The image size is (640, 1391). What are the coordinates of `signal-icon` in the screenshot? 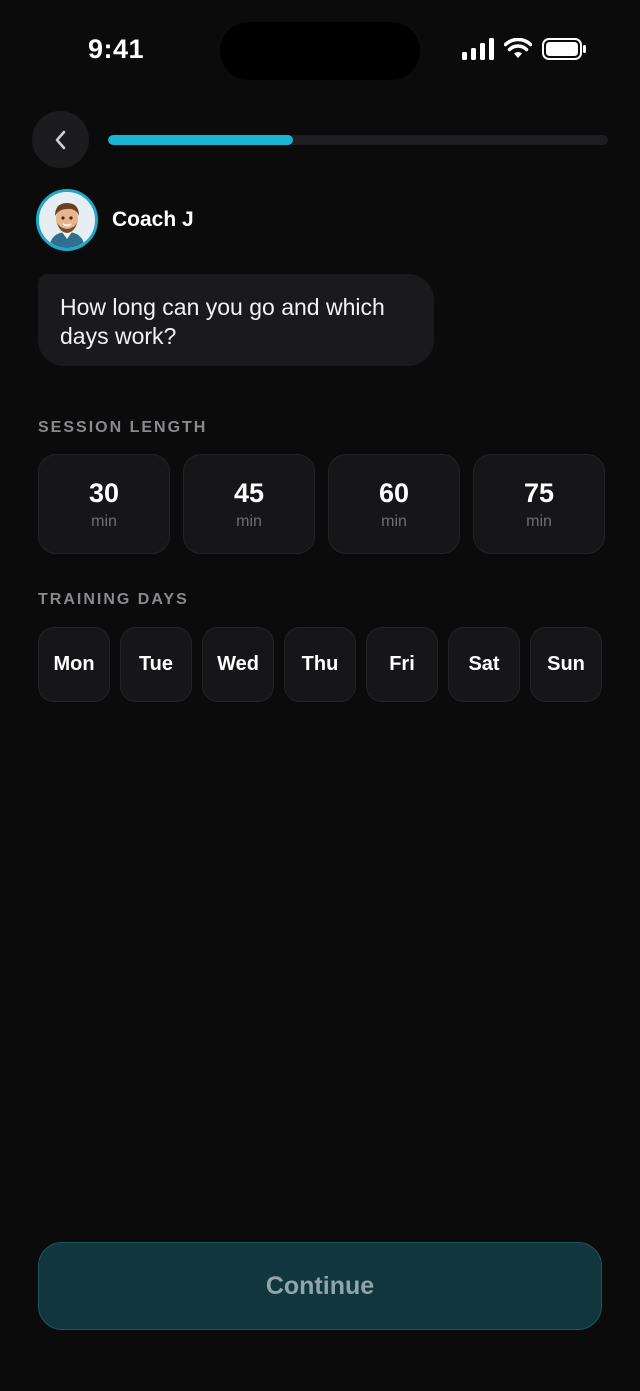 It's located at (478, 49).